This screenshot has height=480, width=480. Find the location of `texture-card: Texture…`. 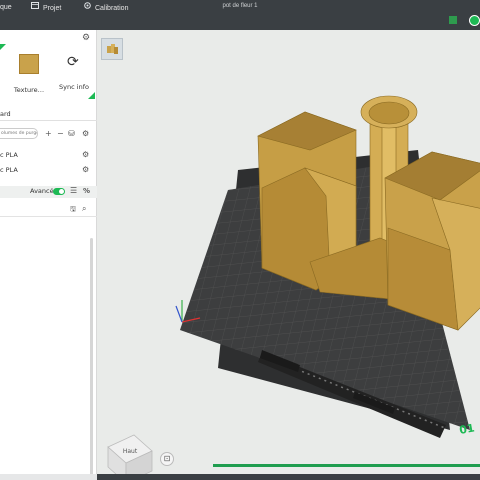

texture-card: Texture… is located at coordinates (29, 79).